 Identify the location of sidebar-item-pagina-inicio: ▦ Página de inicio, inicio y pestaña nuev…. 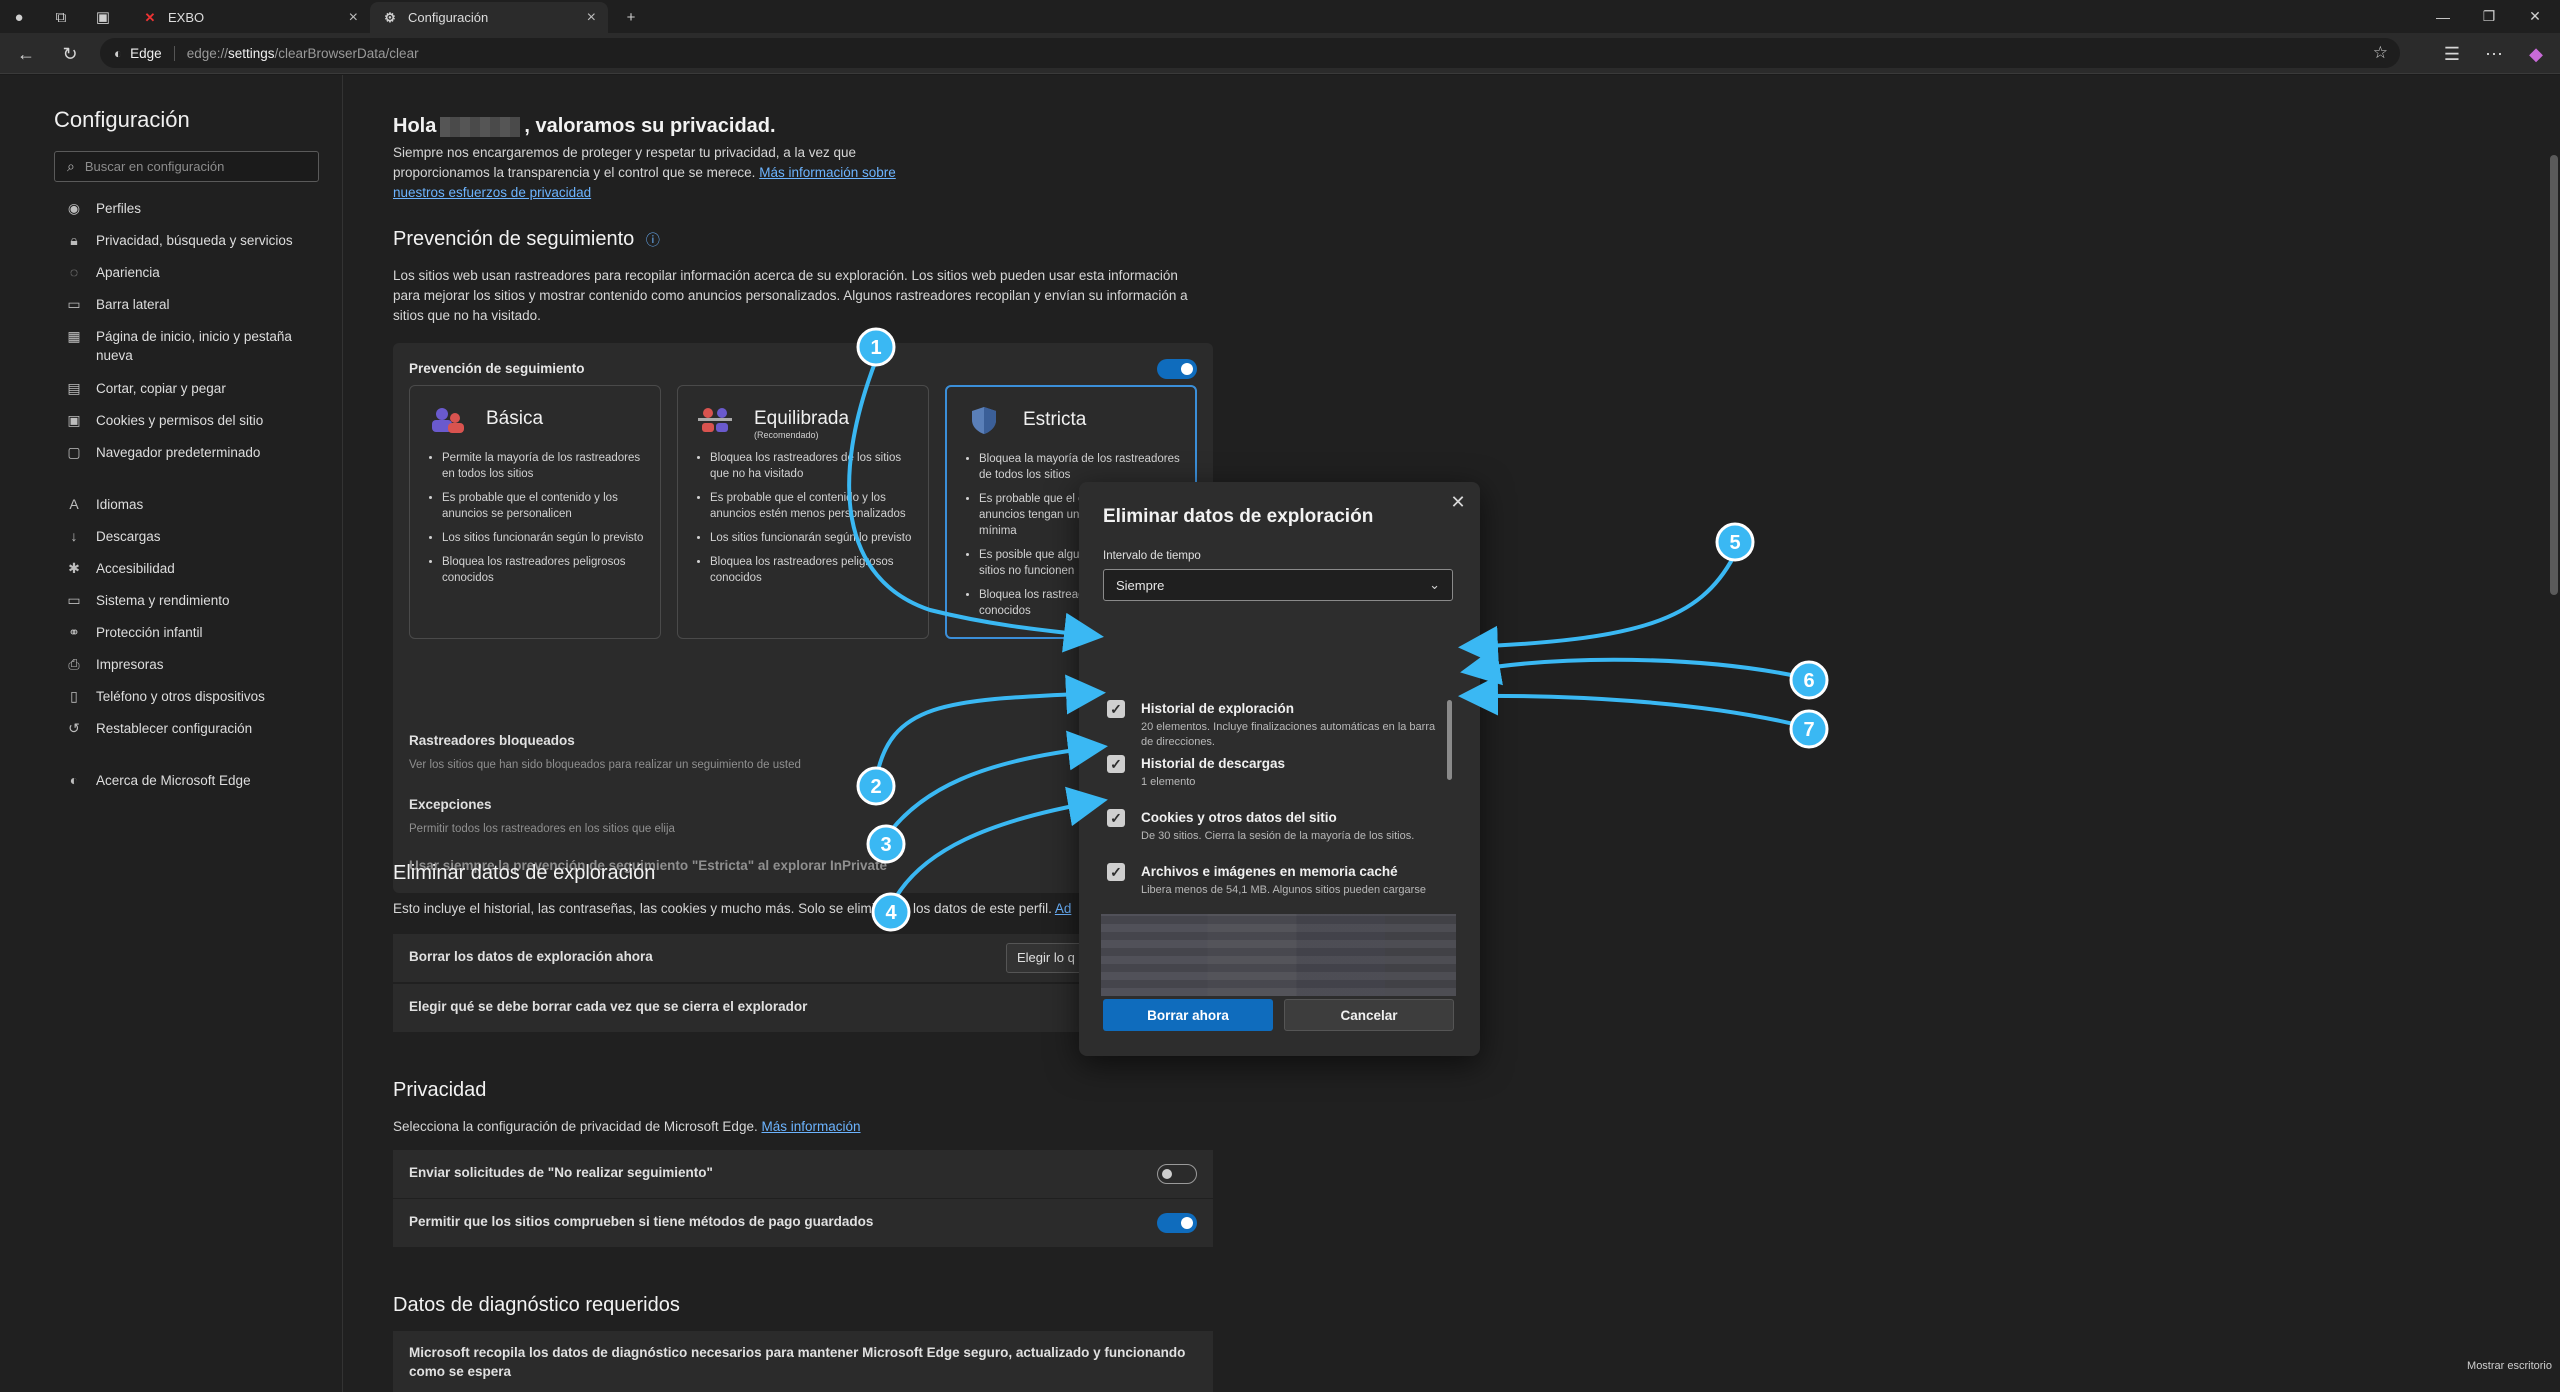
(191, 346).